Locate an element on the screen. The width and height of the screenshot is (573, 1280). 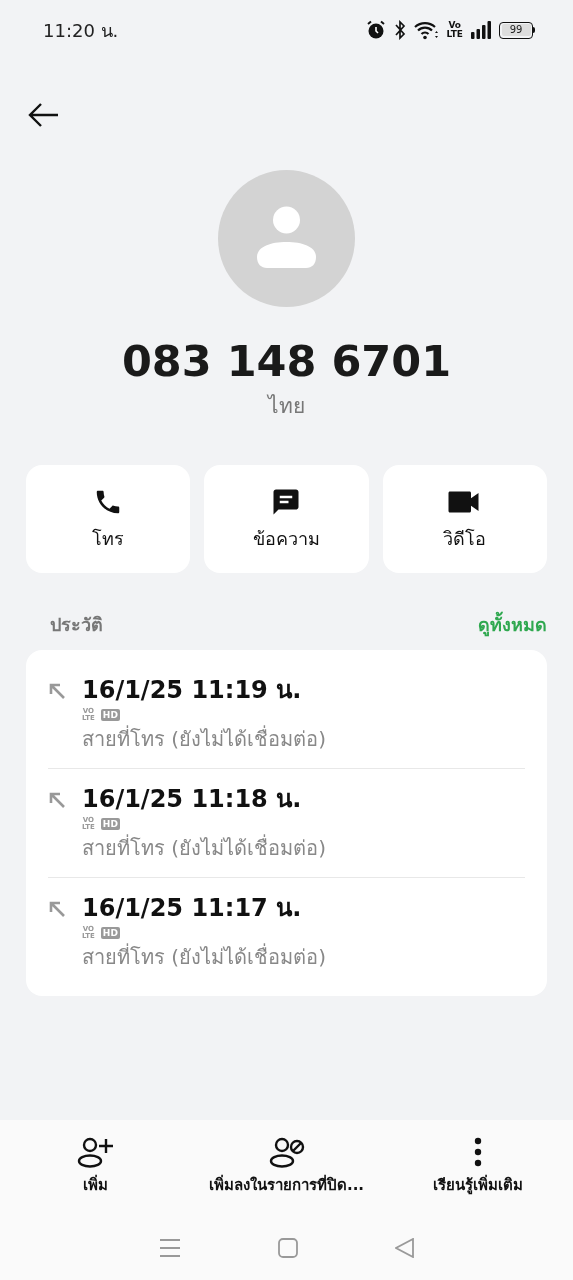
block-person-icon is located at coordinates (286, 1152).